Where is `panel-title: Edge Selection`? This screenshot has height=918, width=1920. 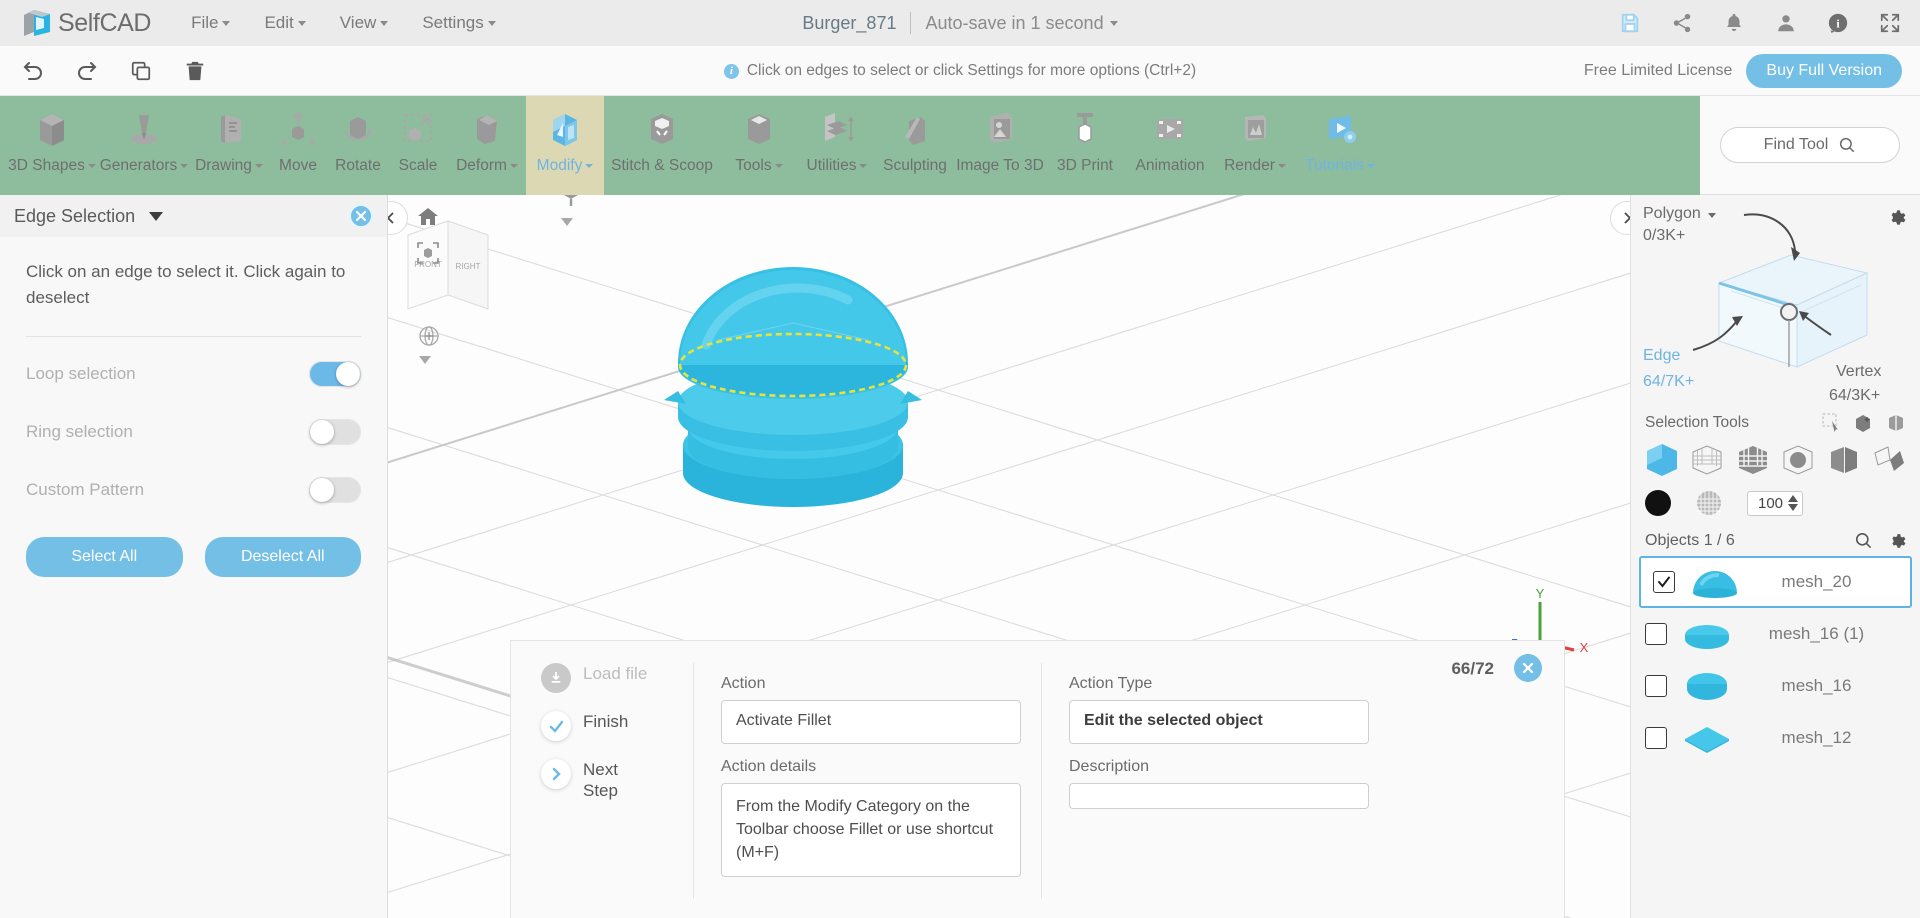
panel-title: Edge Selection is located at coordinates (89, 216).